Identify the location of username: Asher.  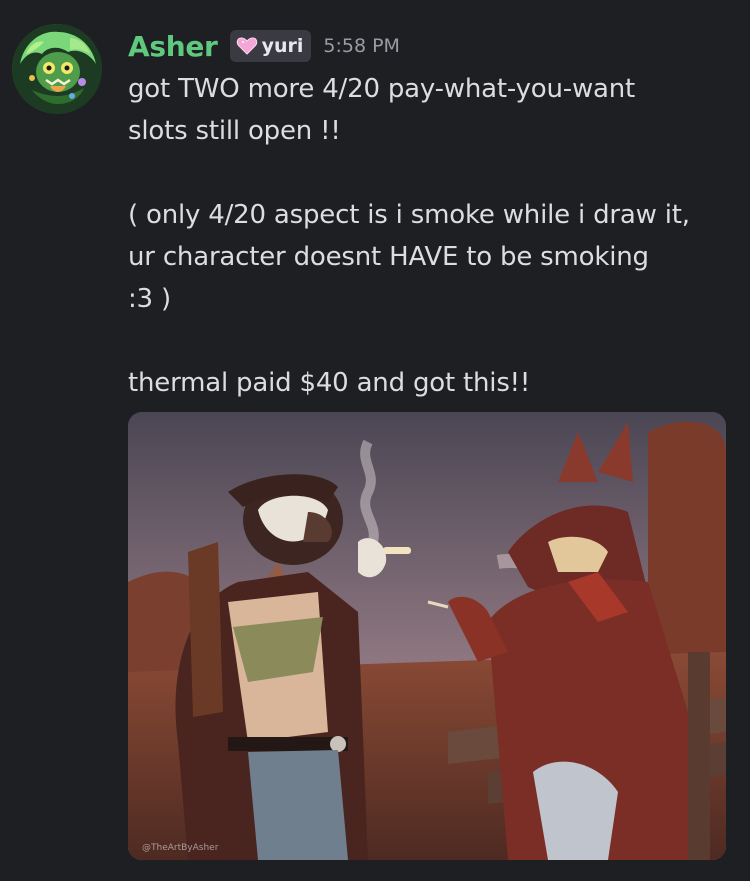
(173, 46).